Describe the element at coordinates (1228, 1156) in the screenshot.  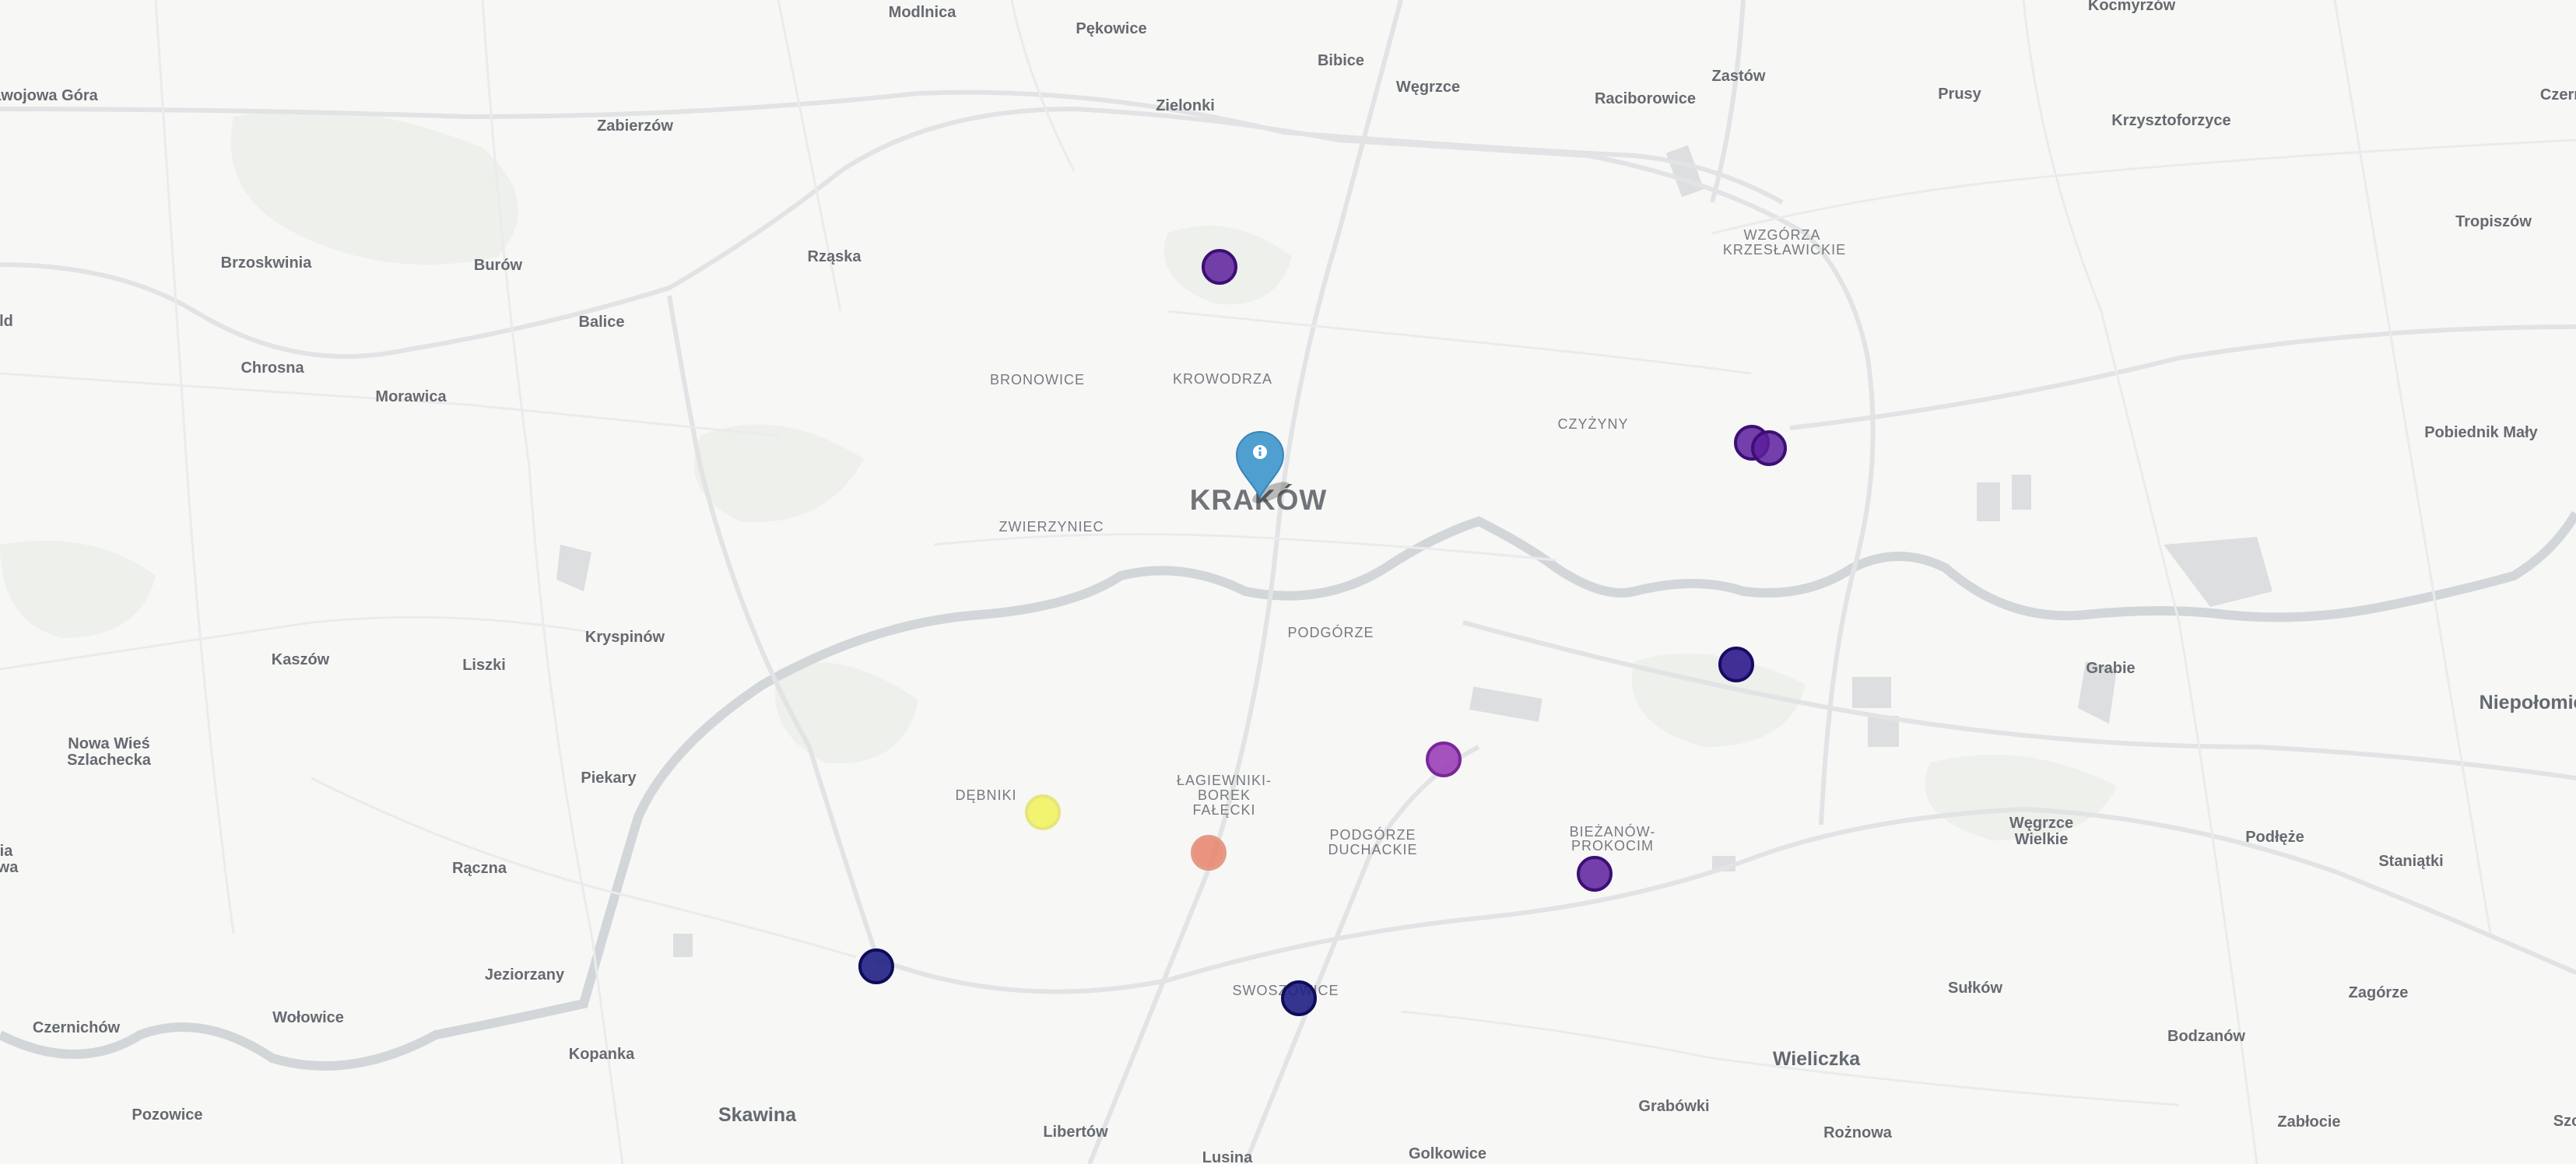
I see `svg-text: Lusina` at that location.